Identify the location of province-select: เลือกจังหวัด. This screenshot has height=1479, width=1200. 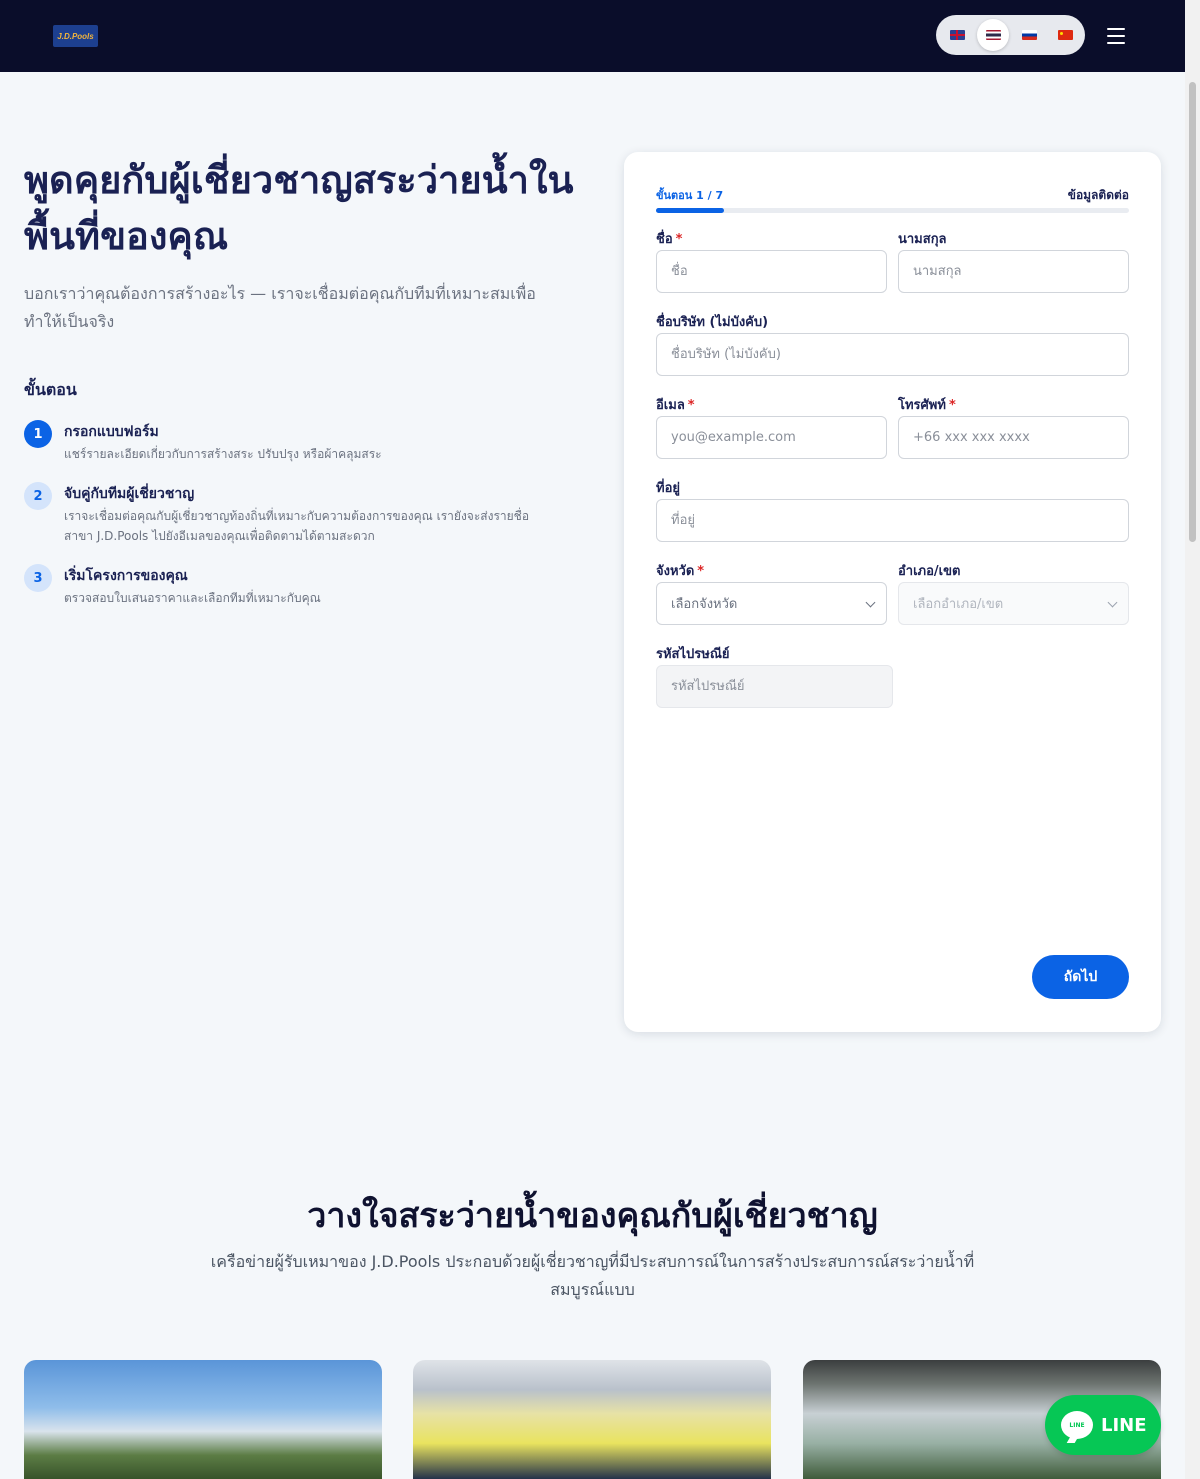
(771, 603).